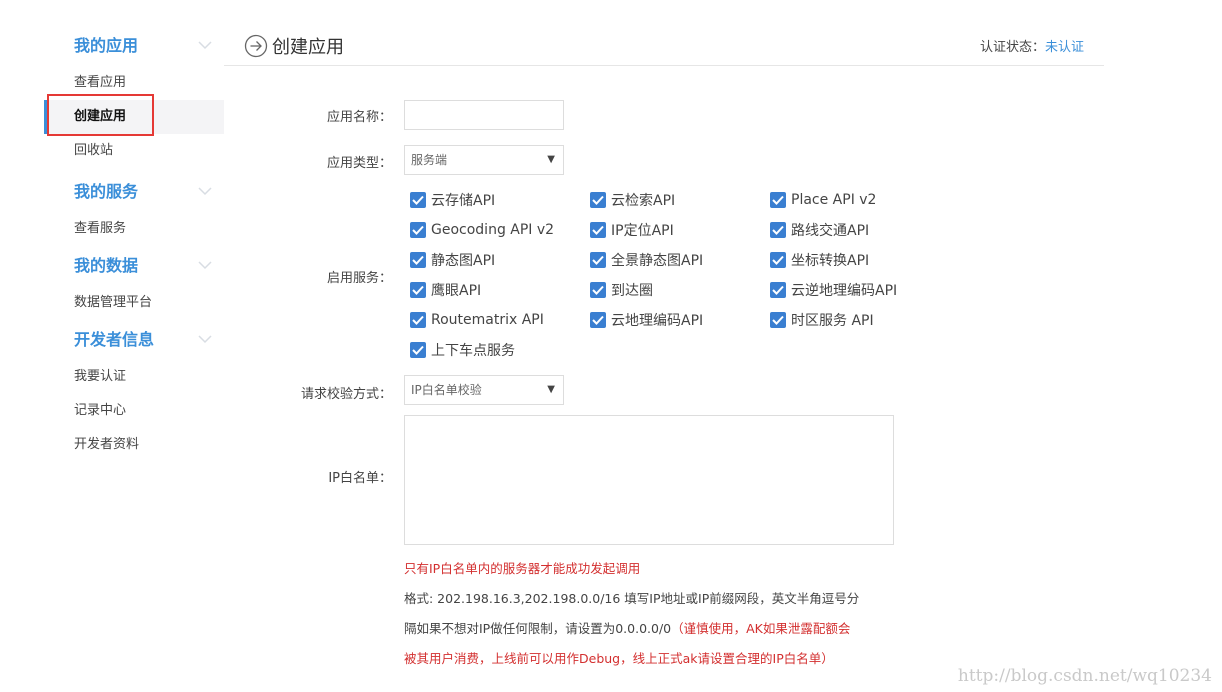 This screenshot has width=1222, height=692. I want to click on service-checkbox: 全景静态图API, so click(646, 260).